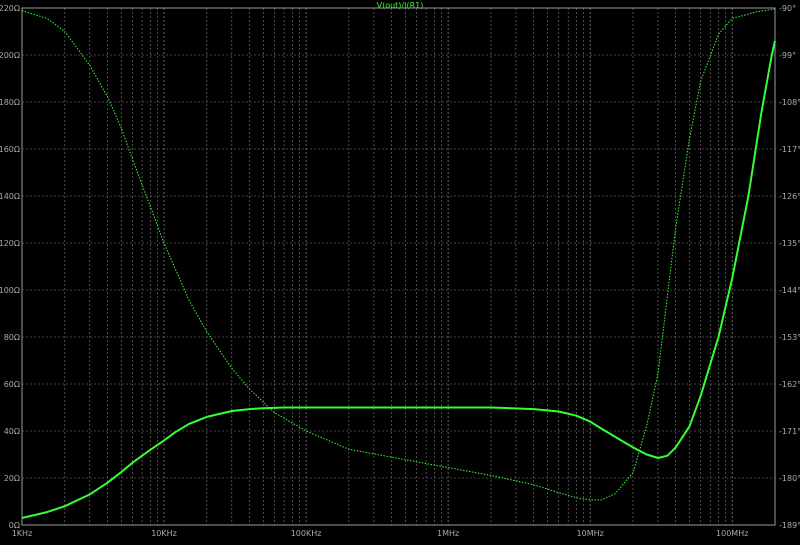  What do you see at coordinates (10, 55) in the screenshot?
I see `y-left-tick-label: 200Ω` at bounding box center [10, 55].